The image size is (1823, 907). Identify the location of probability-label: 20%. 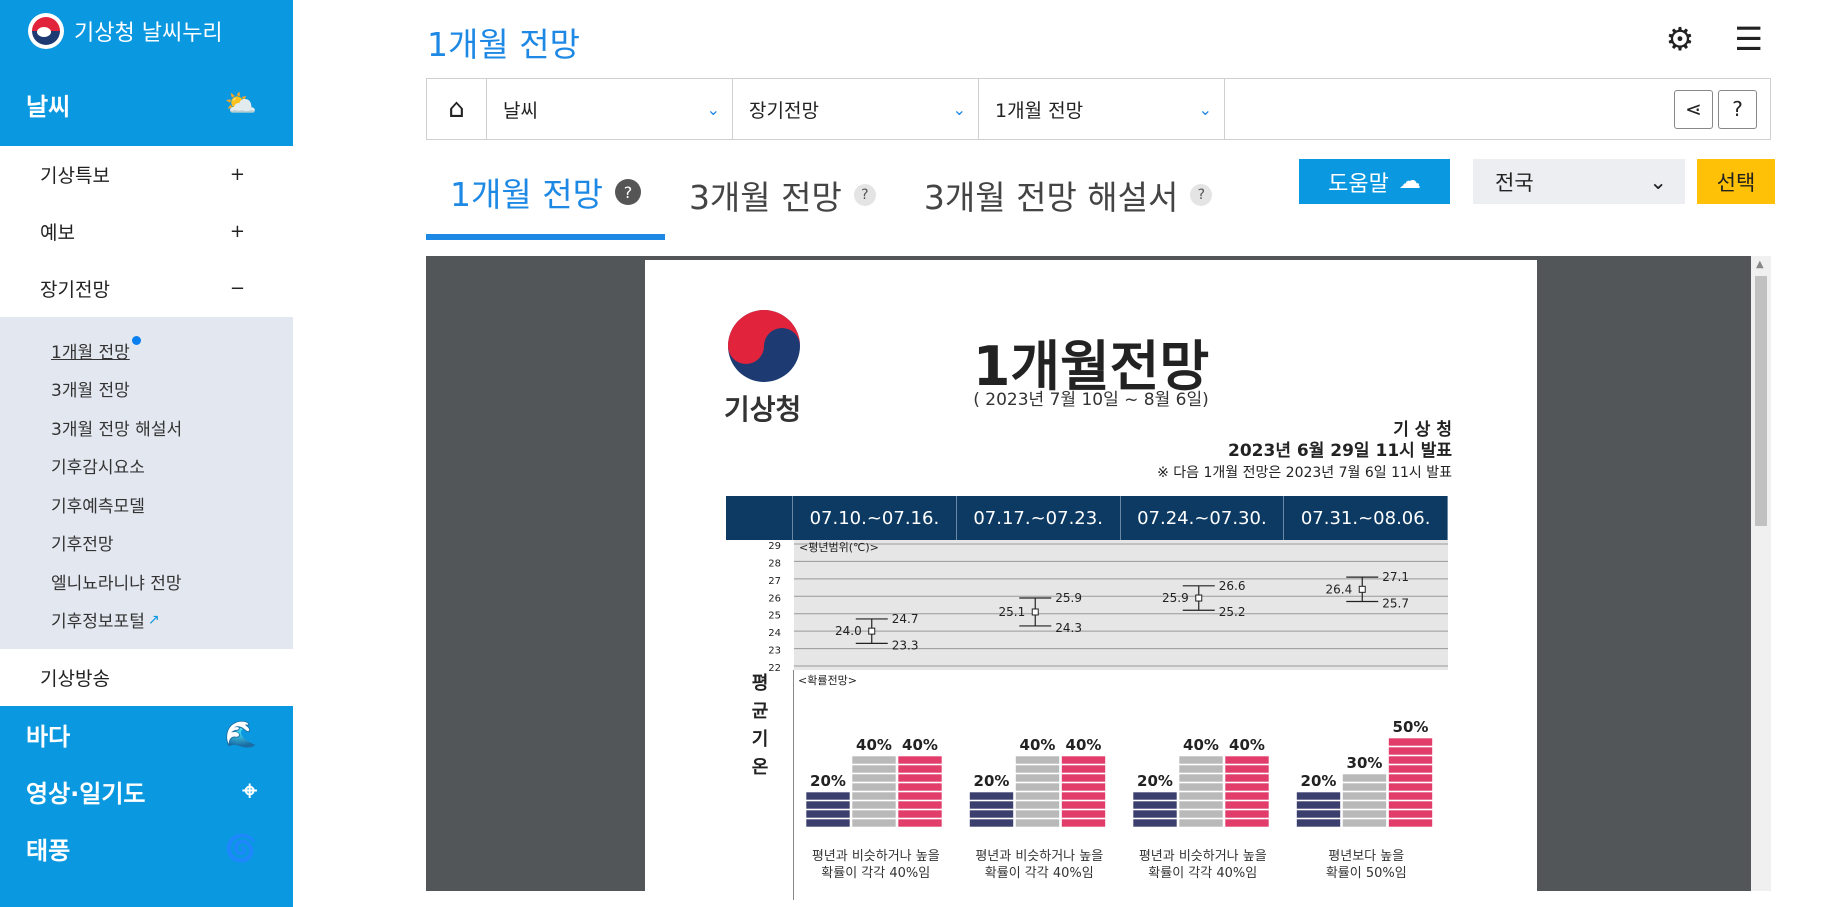
(1155, 781).